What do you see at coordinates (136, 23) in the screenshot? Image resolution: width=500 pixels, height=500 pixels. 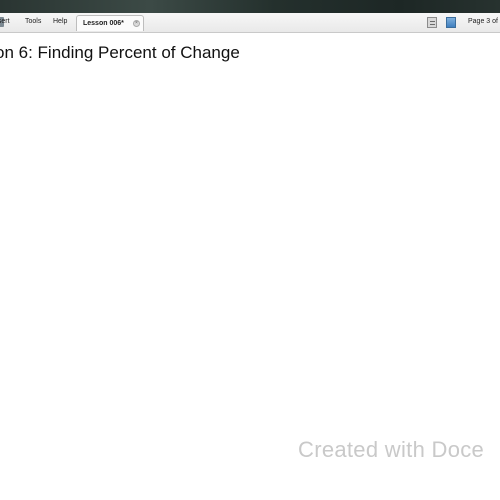 I see `close-icon: ×` at bounding box center [136, 23].